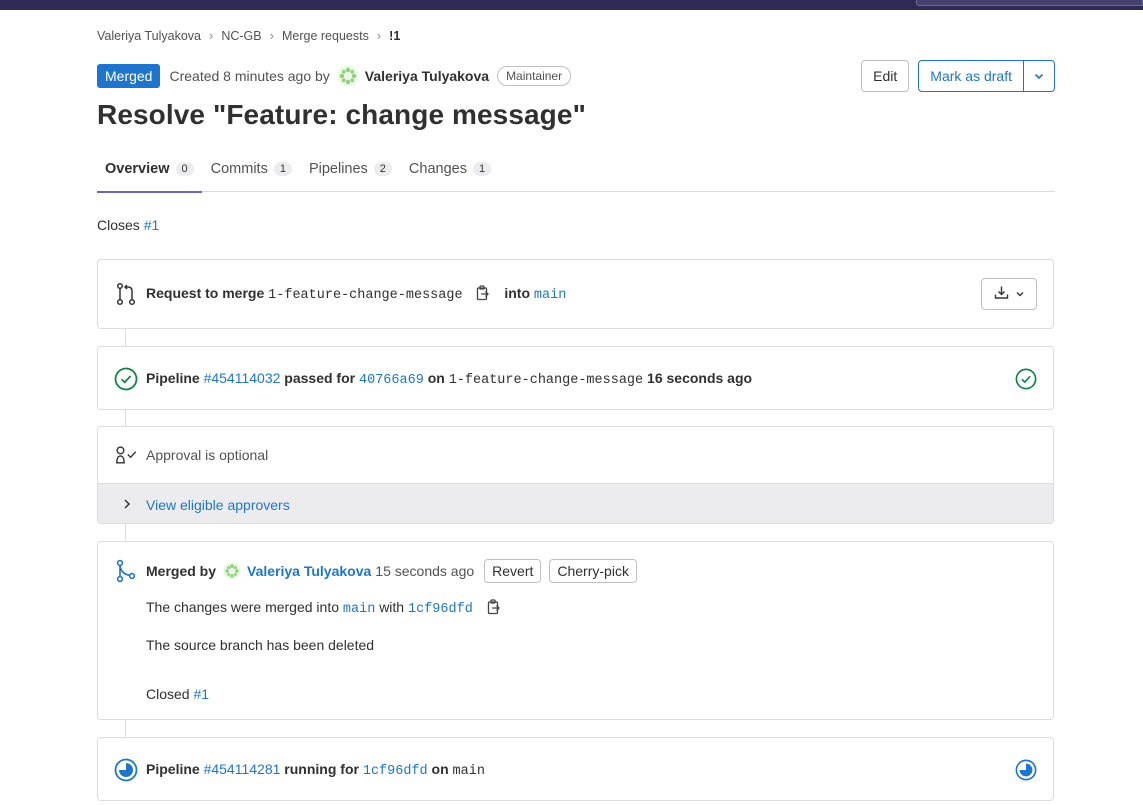 The height and width of the screenshot is (805, 1143). What do you see at coordinates (168, 694) in the screenshot?
I see `closed-label: Closed` at bounding box center [168, 694].